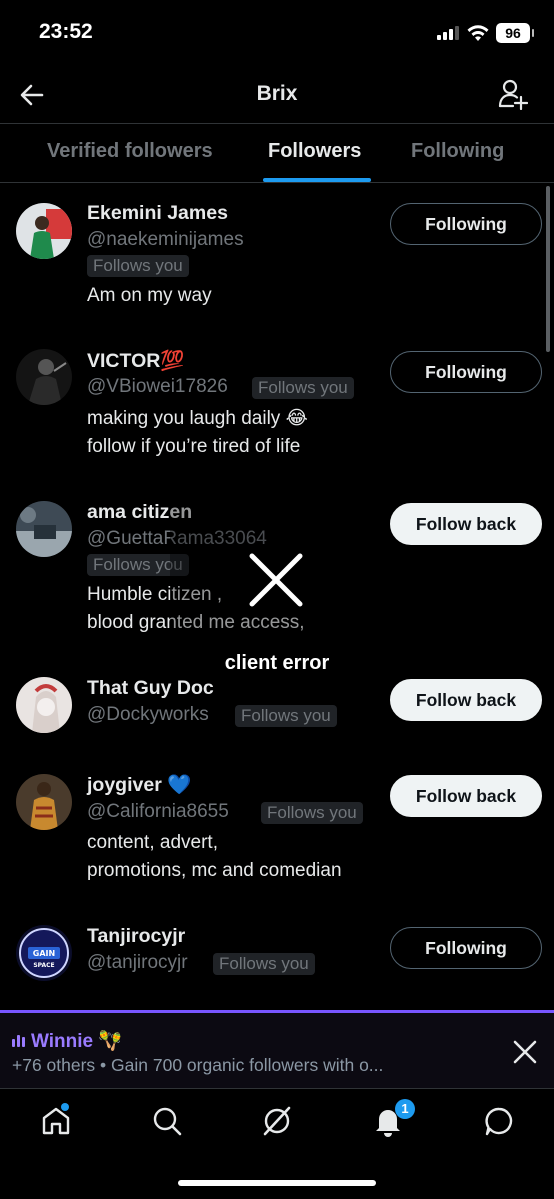 The image size is (554, 1199). What do you see at coordinates (515, 33) in the screenshot?
I see `battery-icon: 96` at bounding box center [515, 33].